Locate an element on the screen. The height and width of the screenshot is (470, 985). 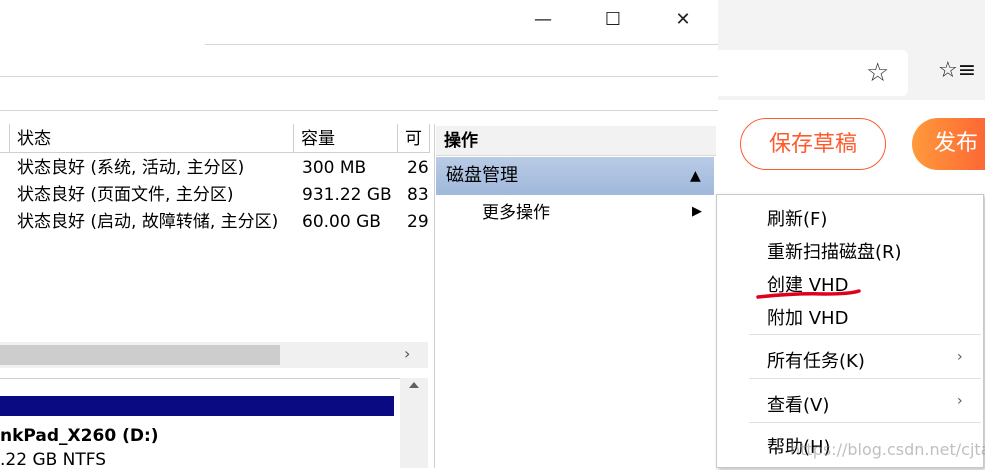
scroll-right-icon: › is located at coordinates (407, 353).